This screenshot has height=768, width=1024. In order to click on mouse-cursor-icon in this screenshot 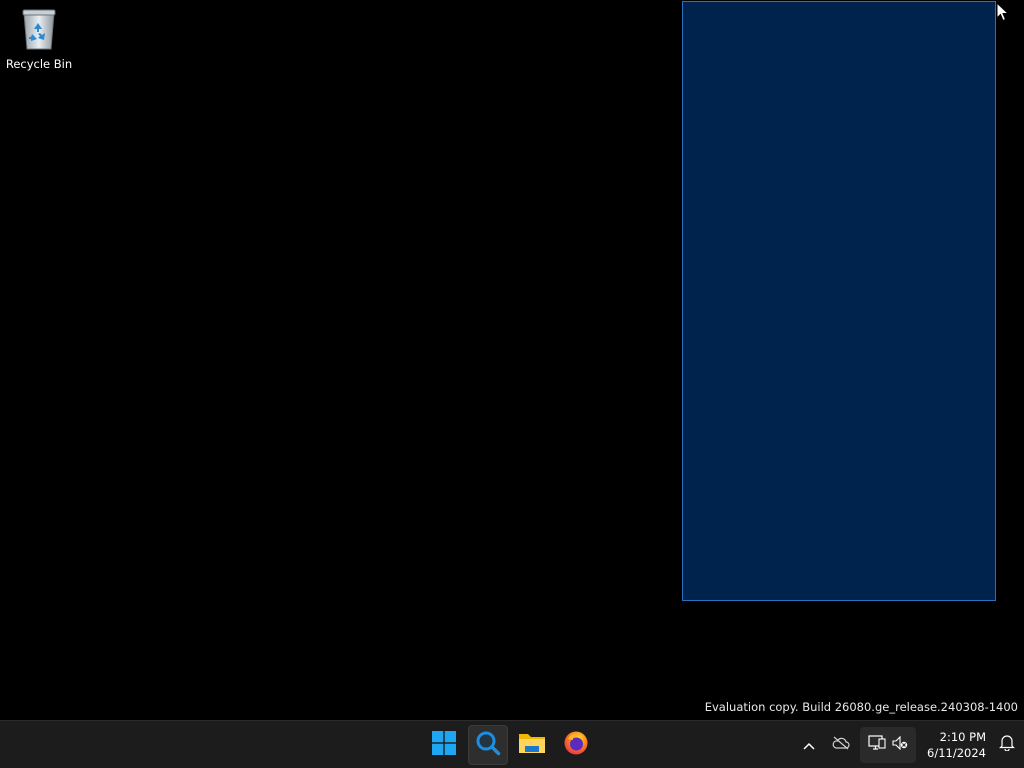, I will do `click(1003, 11)`.